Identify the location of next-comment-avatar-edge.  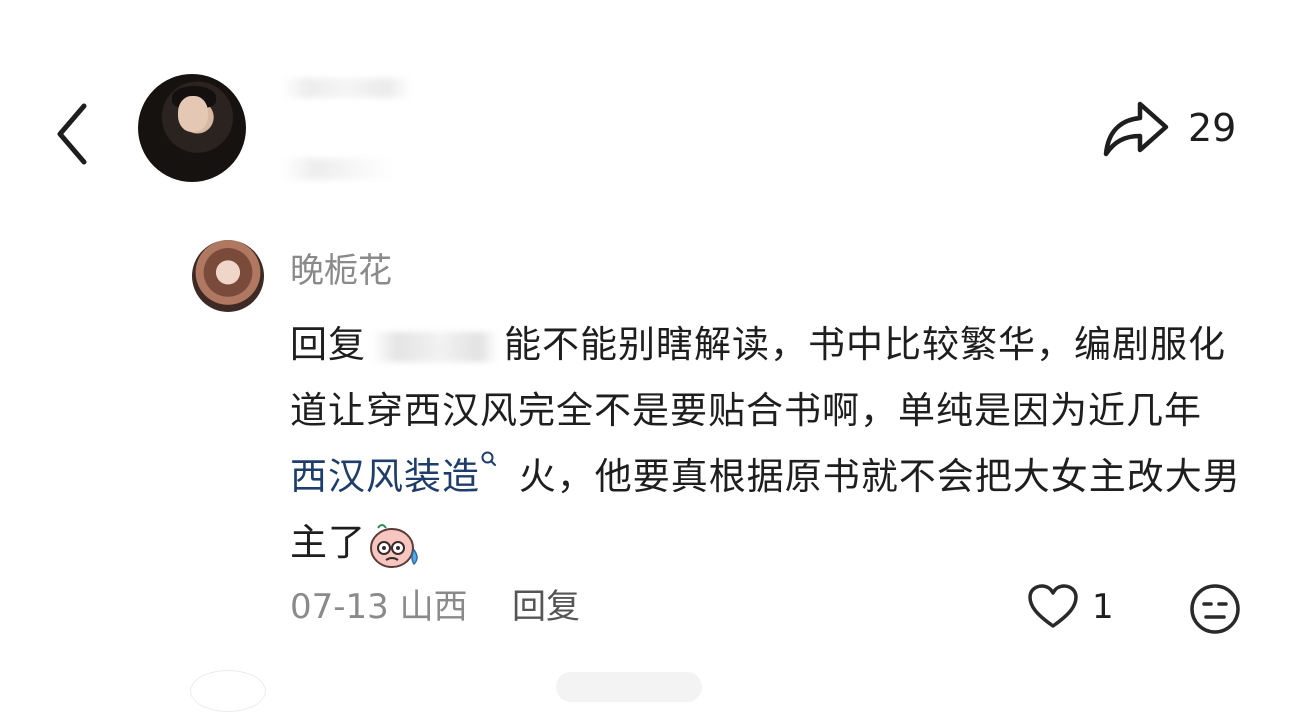
(228, 691).